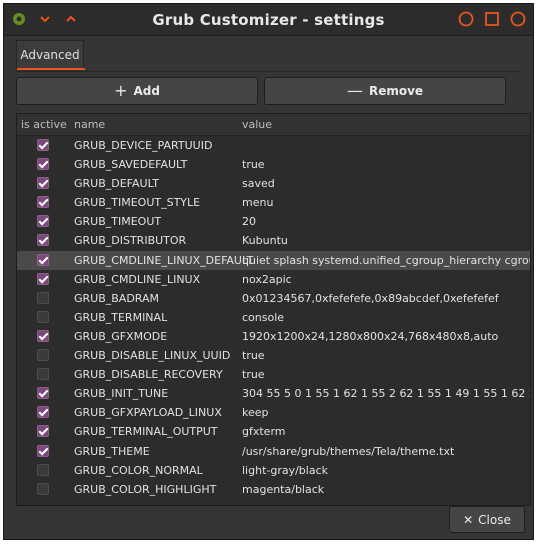 Image resolution: width=540 pixels, height=545 pixels. I want to click on close-button: ✕ Close, so click(487, 519).